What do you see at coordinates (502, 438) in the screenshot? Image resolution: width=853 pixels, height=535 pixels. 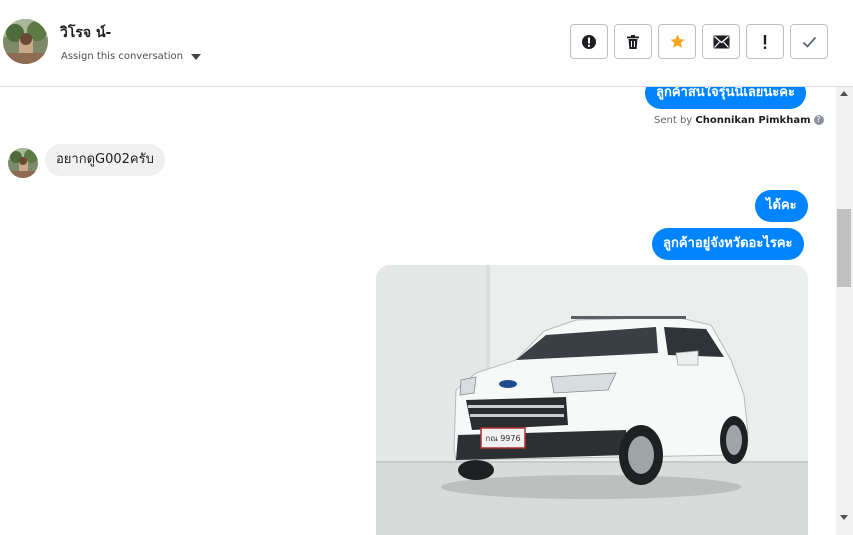 I see `license-plate: กณ 9976` at bounding box center [502, 438].